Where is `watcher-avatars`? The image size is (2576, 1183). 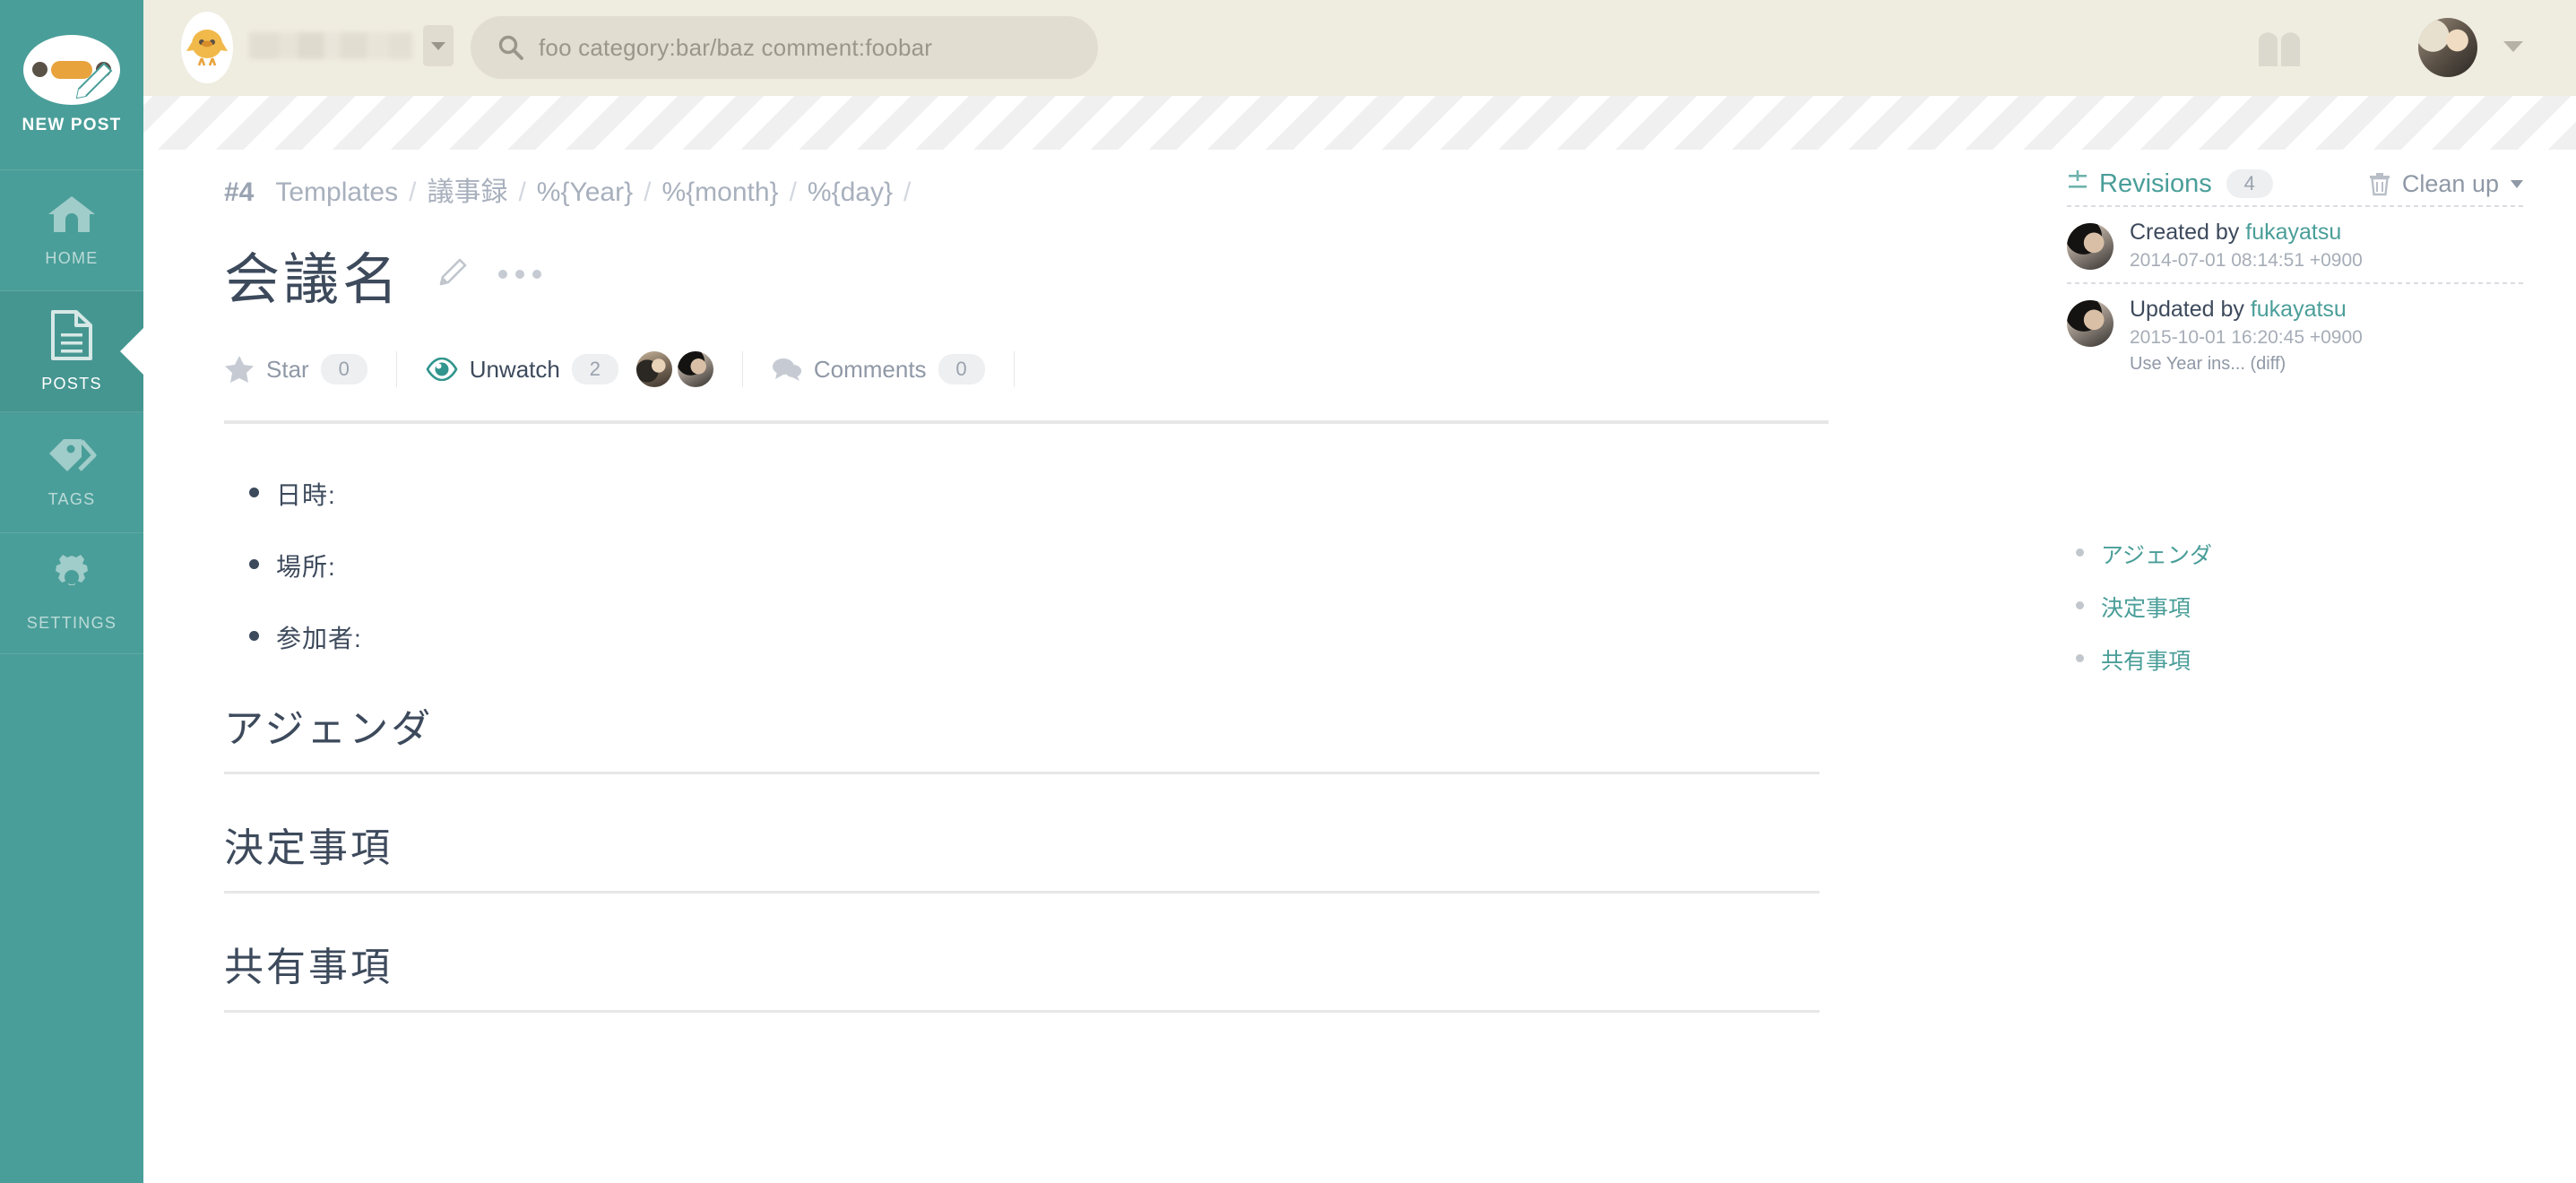
watcher-avatars is located at coordinates (674, 369).